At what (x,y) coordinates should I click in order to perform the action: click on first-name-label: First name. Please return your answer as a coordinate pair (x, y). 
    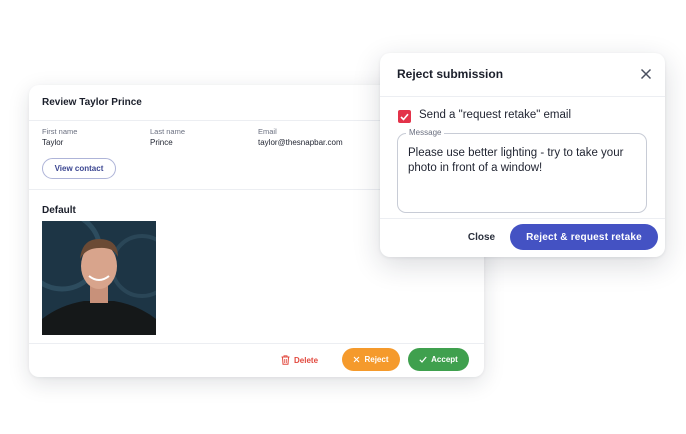
    Looking at the image, I should click on (60, 131).